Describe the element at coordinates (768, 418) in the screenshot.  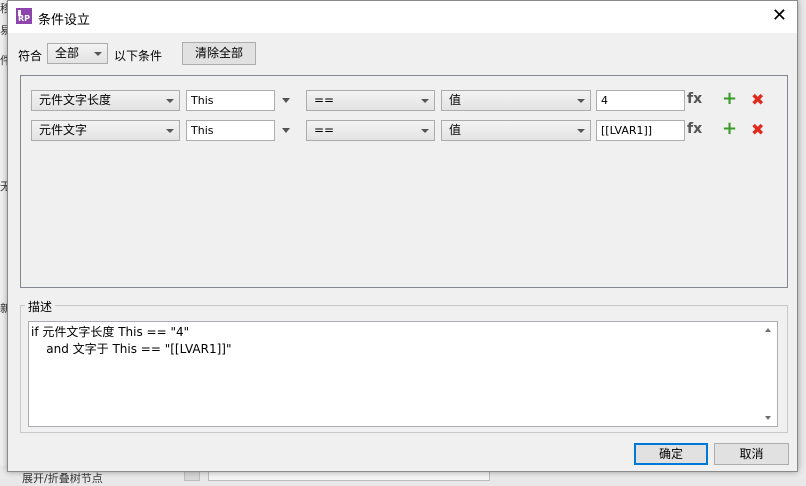
I see `scroll-down-icon` at that location.